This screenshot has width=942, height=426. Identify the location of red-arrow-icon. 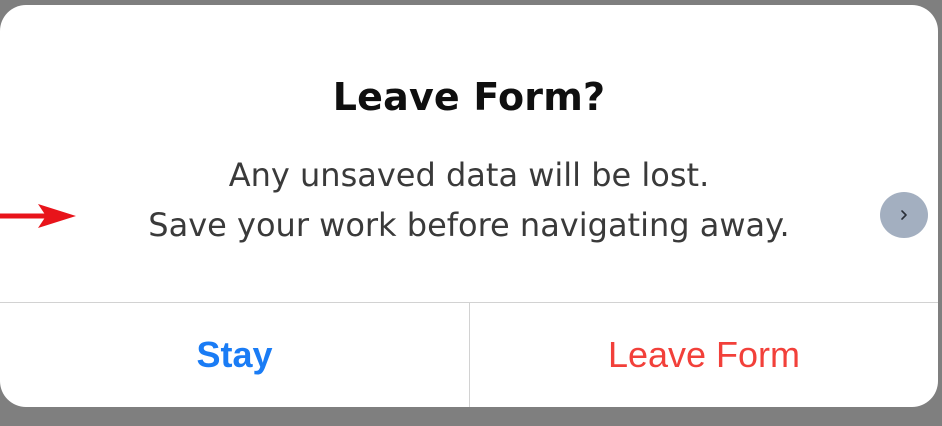
(38, 216).